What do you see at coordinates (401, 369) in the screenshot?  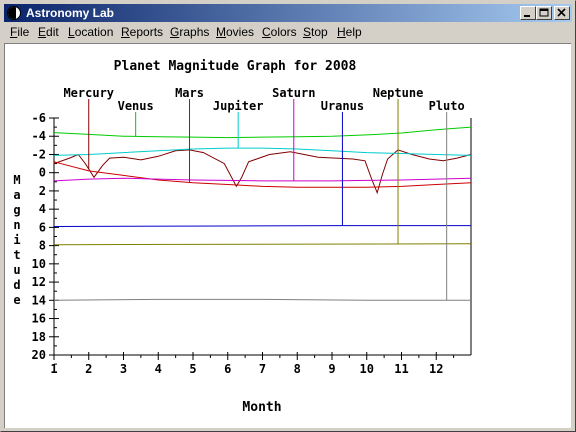 I see `x-tick-label: 11` at bounding box center [401, 369].